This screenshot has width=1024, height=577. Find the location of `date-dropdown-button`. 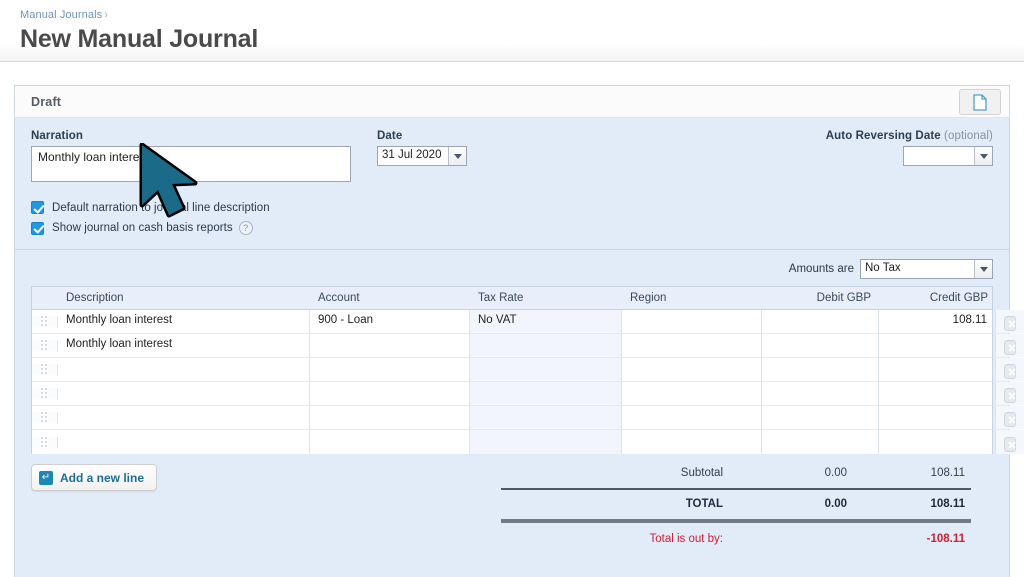

date-dropdown-button is located at coordinates (457, 156).